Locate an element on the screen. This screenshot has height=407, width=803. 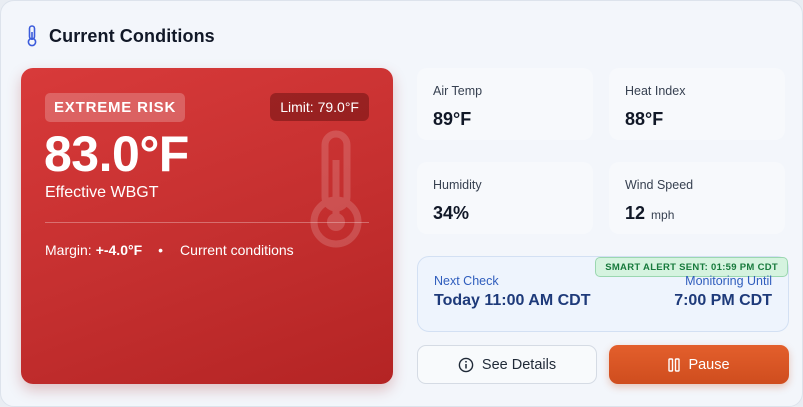
stat-air-temp: Air Temp 89°F is located at coordinates (505, 104).